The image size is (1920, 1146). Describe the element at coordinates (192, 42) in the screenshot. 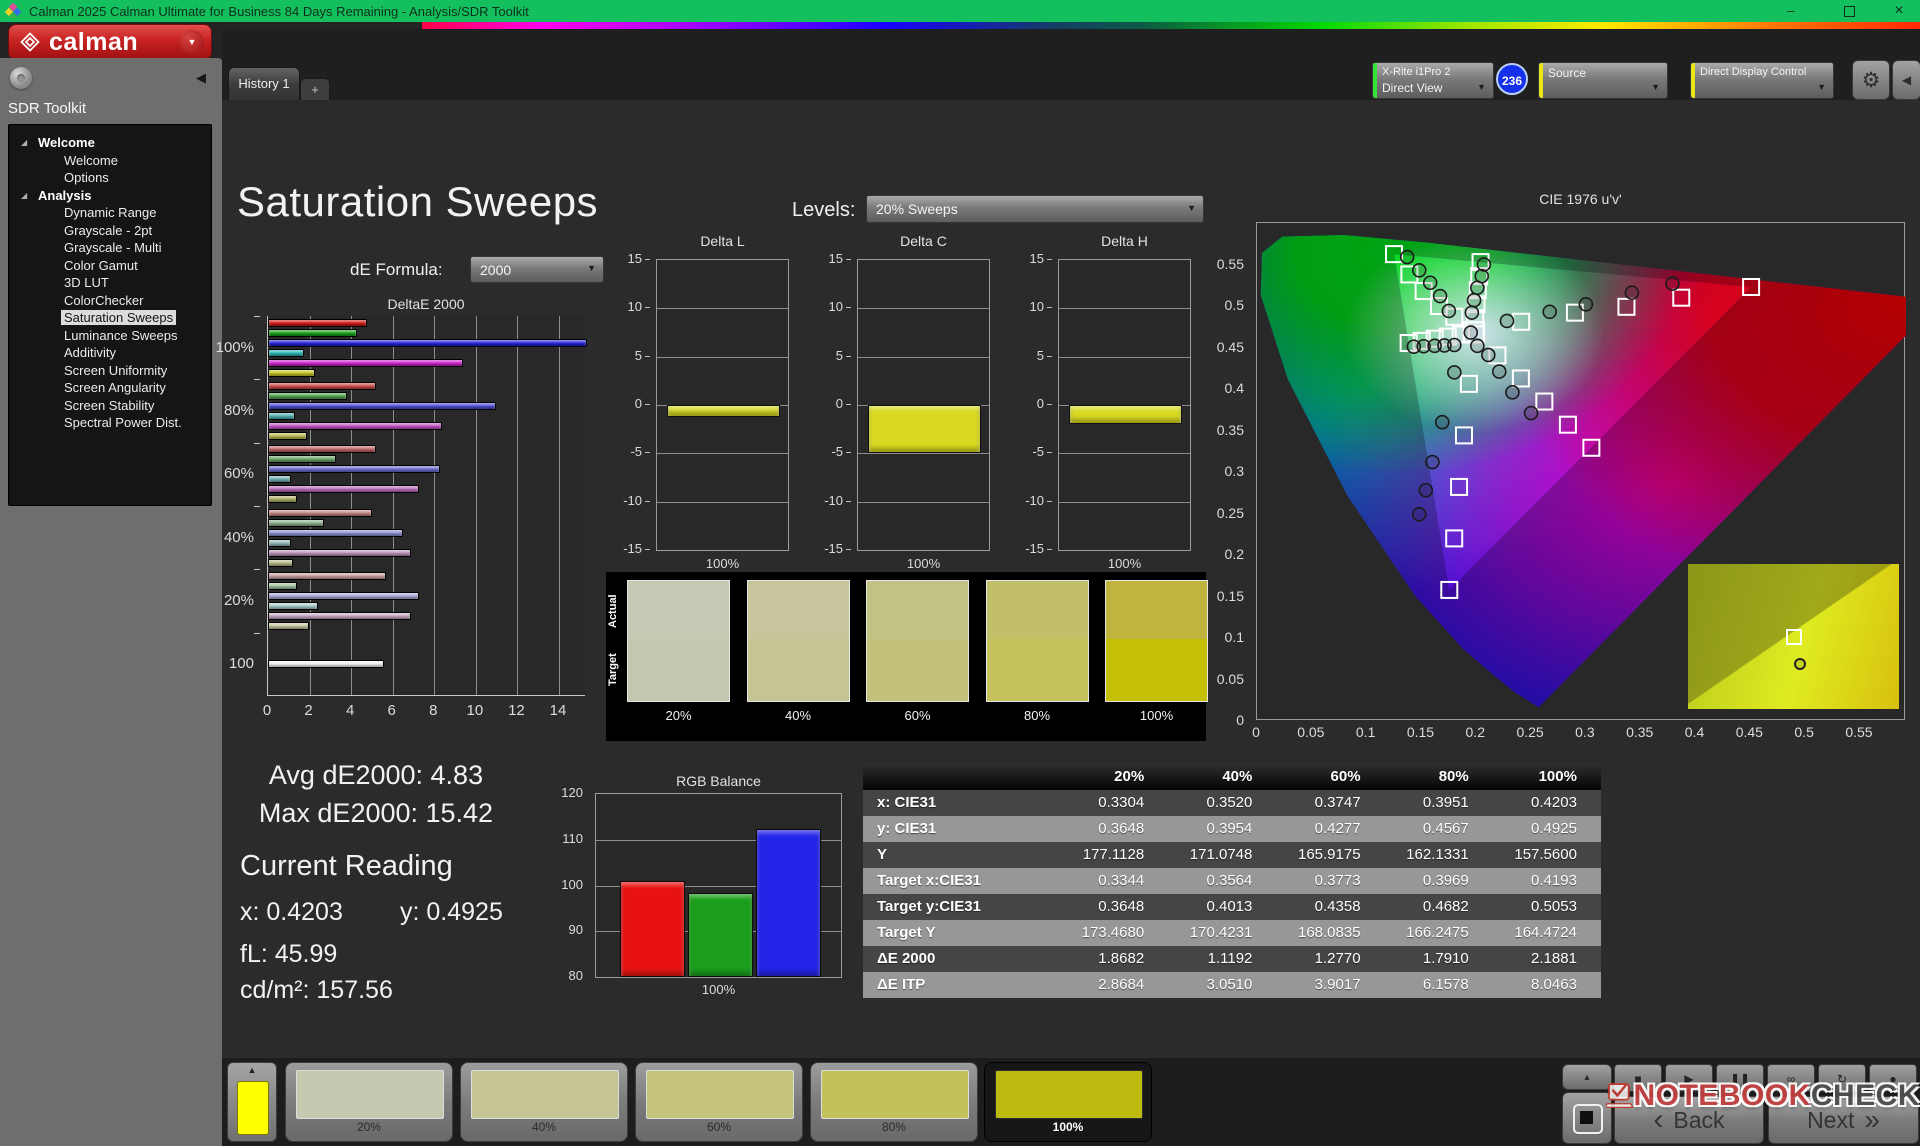

I see `calman-menu-arrow: ▼` at that location.